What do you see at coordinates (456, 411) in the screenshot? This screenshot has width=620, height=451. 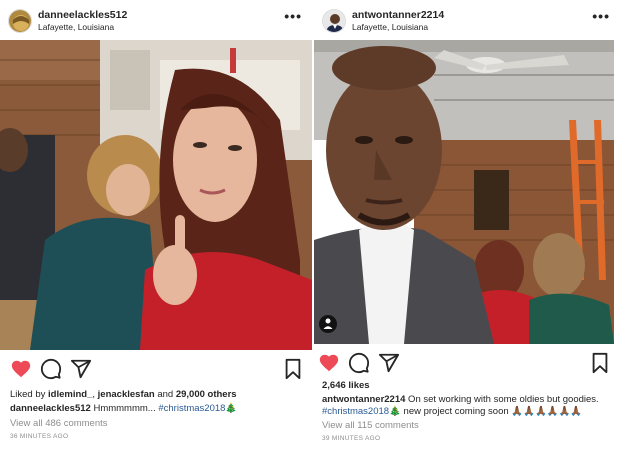 I see `caption-text-2: new project coming soon` at bounding box center [456, 411].